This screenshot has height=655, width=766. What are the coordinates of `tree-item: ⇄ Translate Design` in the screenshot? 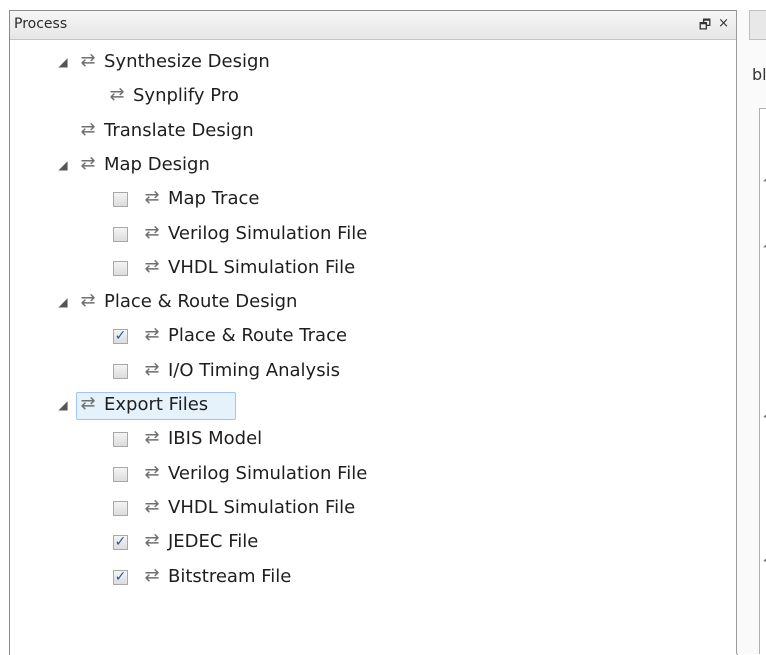 It's located at (310, 133).